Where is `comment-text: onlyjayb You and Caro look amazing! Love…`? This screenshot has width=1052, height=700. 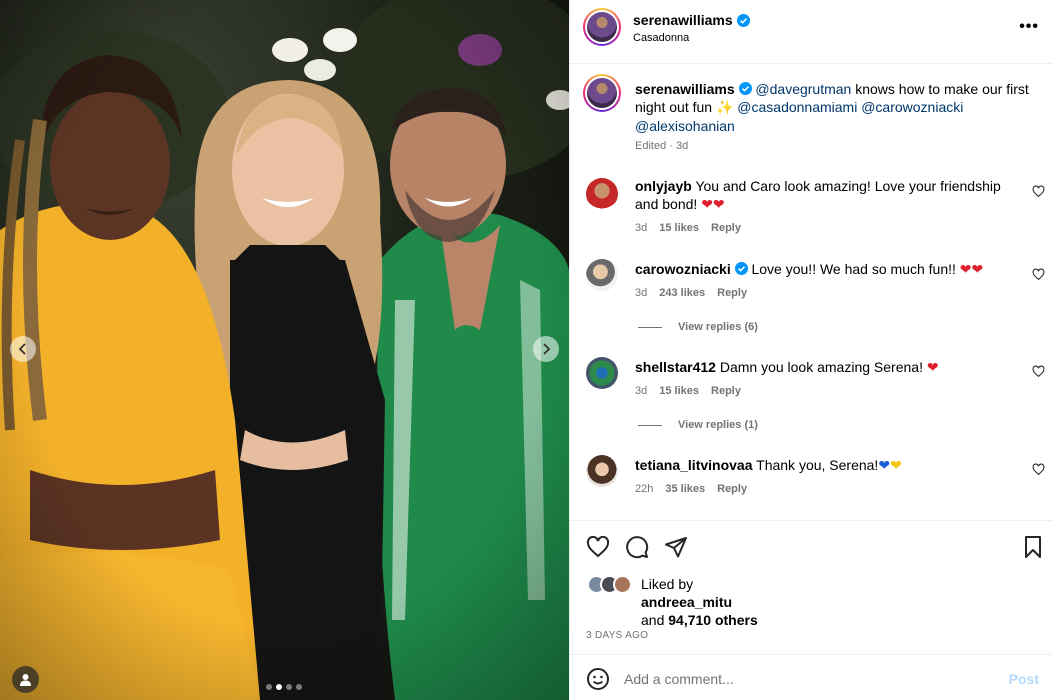 comment-text: onlyjayb You and Caro look amazing! Love… is located at coordinates (827, 195).